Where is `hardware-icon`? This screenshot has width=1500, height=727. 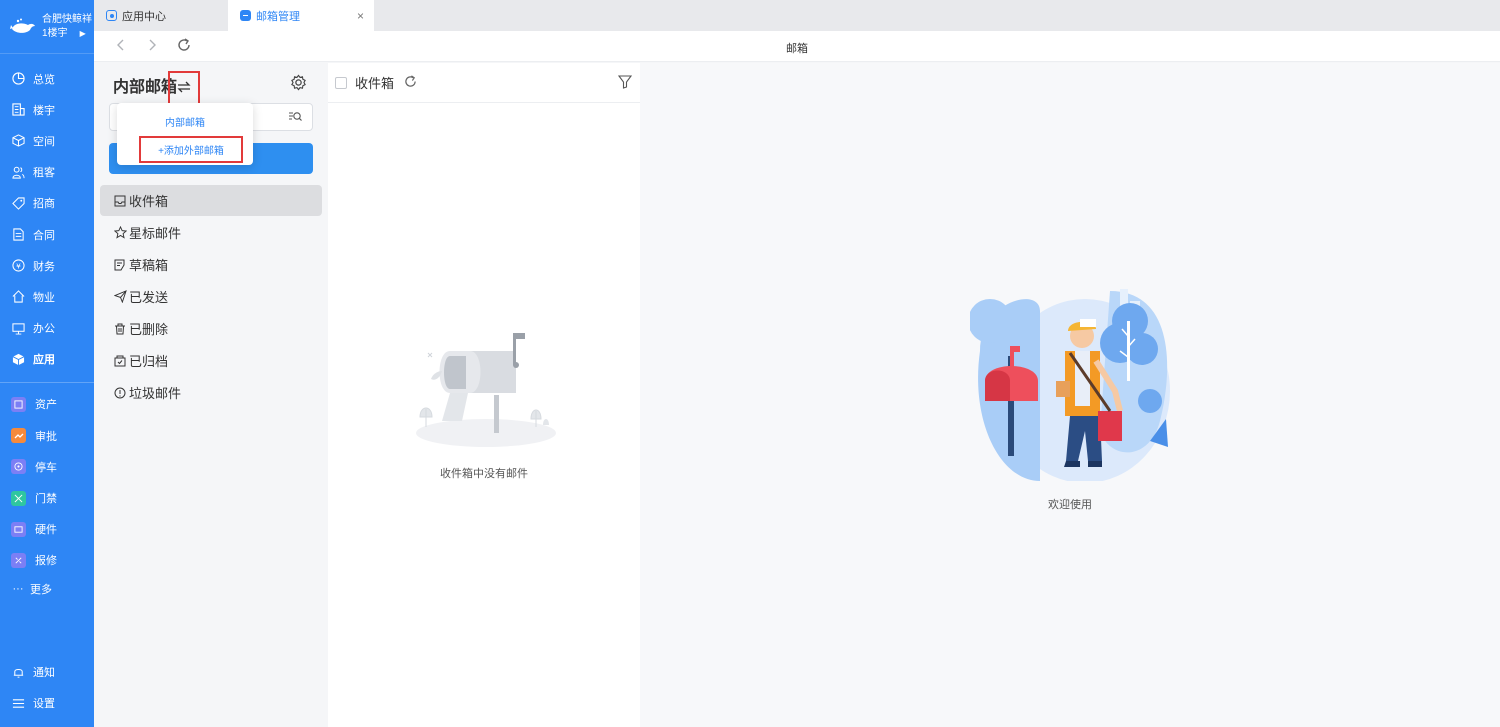
hardware-icon is located at coordinates (18, 529).